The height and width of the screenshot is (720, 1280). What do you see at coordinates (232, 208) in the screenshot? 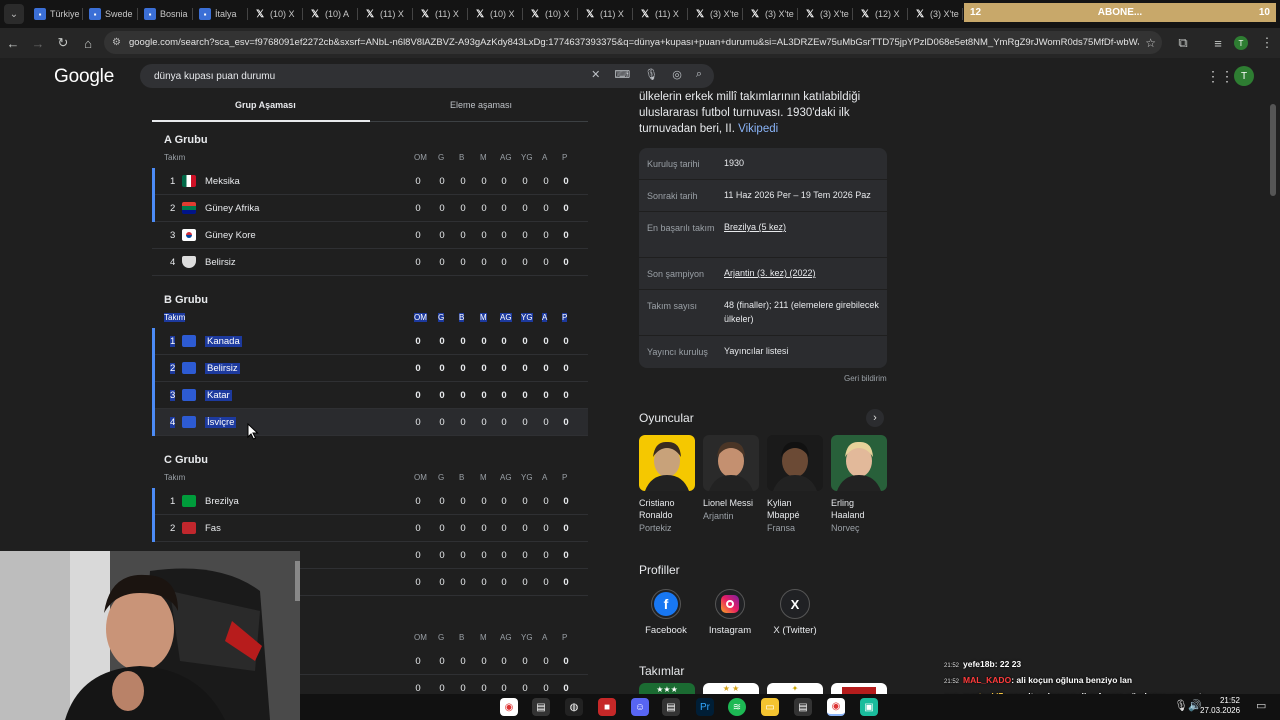
I see `team-name: Güney Afrika` at bounding box center [232, 208].